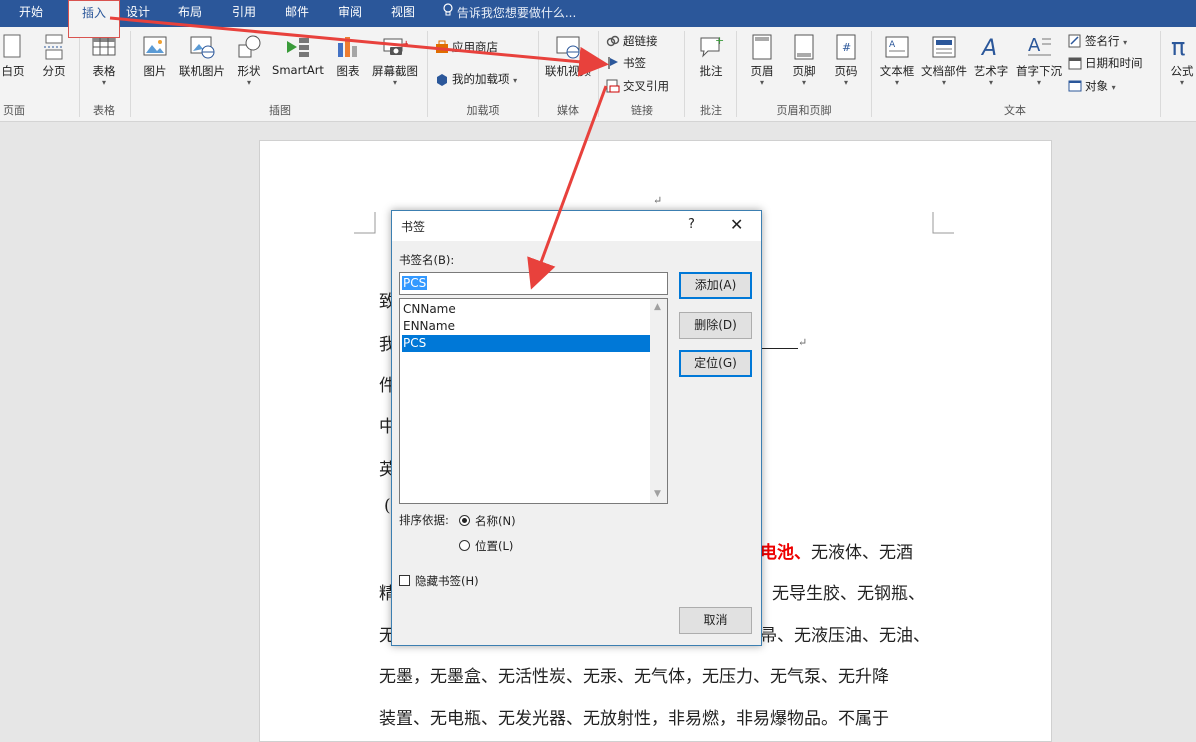 This screenshot has height=742, width=1196. Describe the element at coordinates (533, 283) in the screenshot. I see `bookmark-name-input: PCS` at that location.